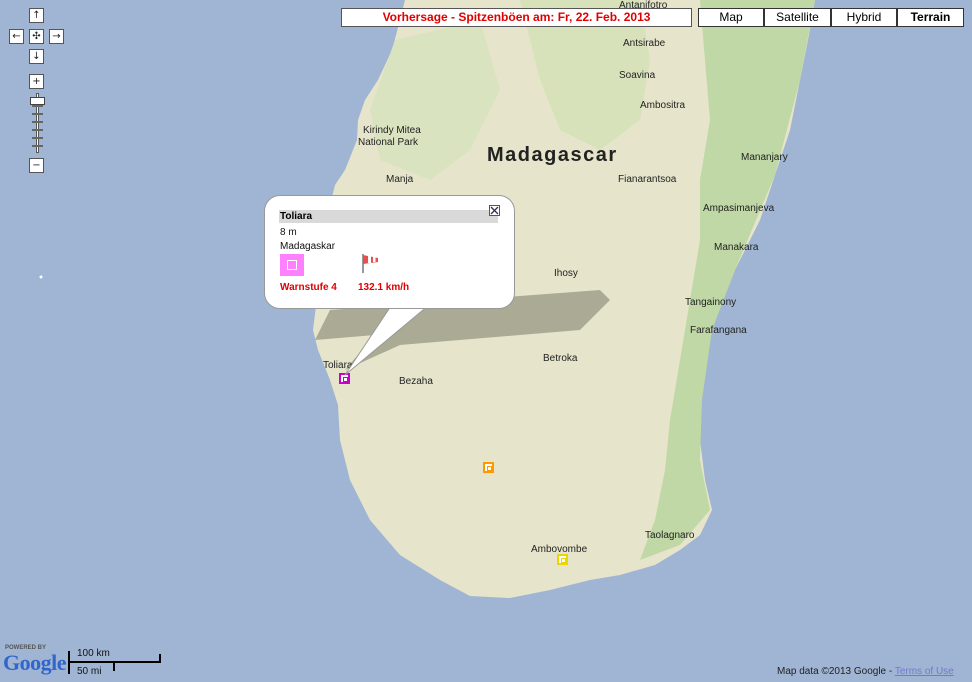 Image resolution: width=972 pixels, height=682 pixels. I want to click on place-label: Manakara, so click(736, 247).